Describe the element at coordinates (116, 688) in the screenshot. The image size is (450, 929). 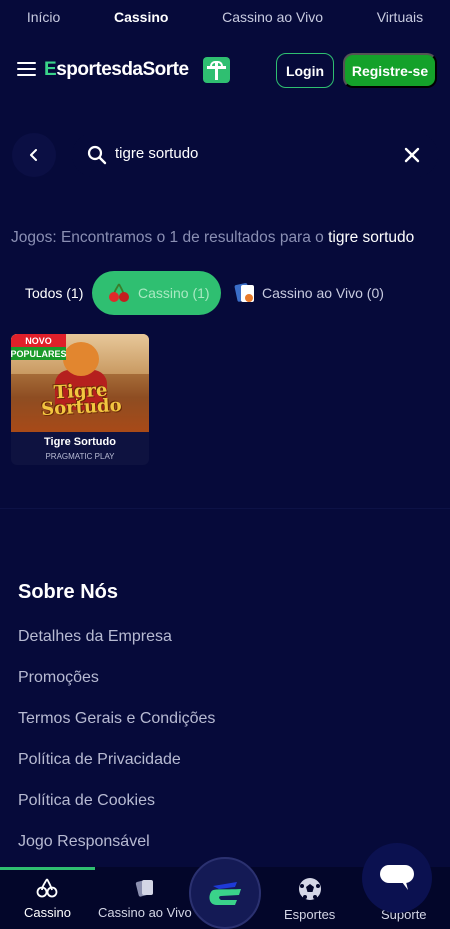
I see `link-promocoes: Promoções` at that location.